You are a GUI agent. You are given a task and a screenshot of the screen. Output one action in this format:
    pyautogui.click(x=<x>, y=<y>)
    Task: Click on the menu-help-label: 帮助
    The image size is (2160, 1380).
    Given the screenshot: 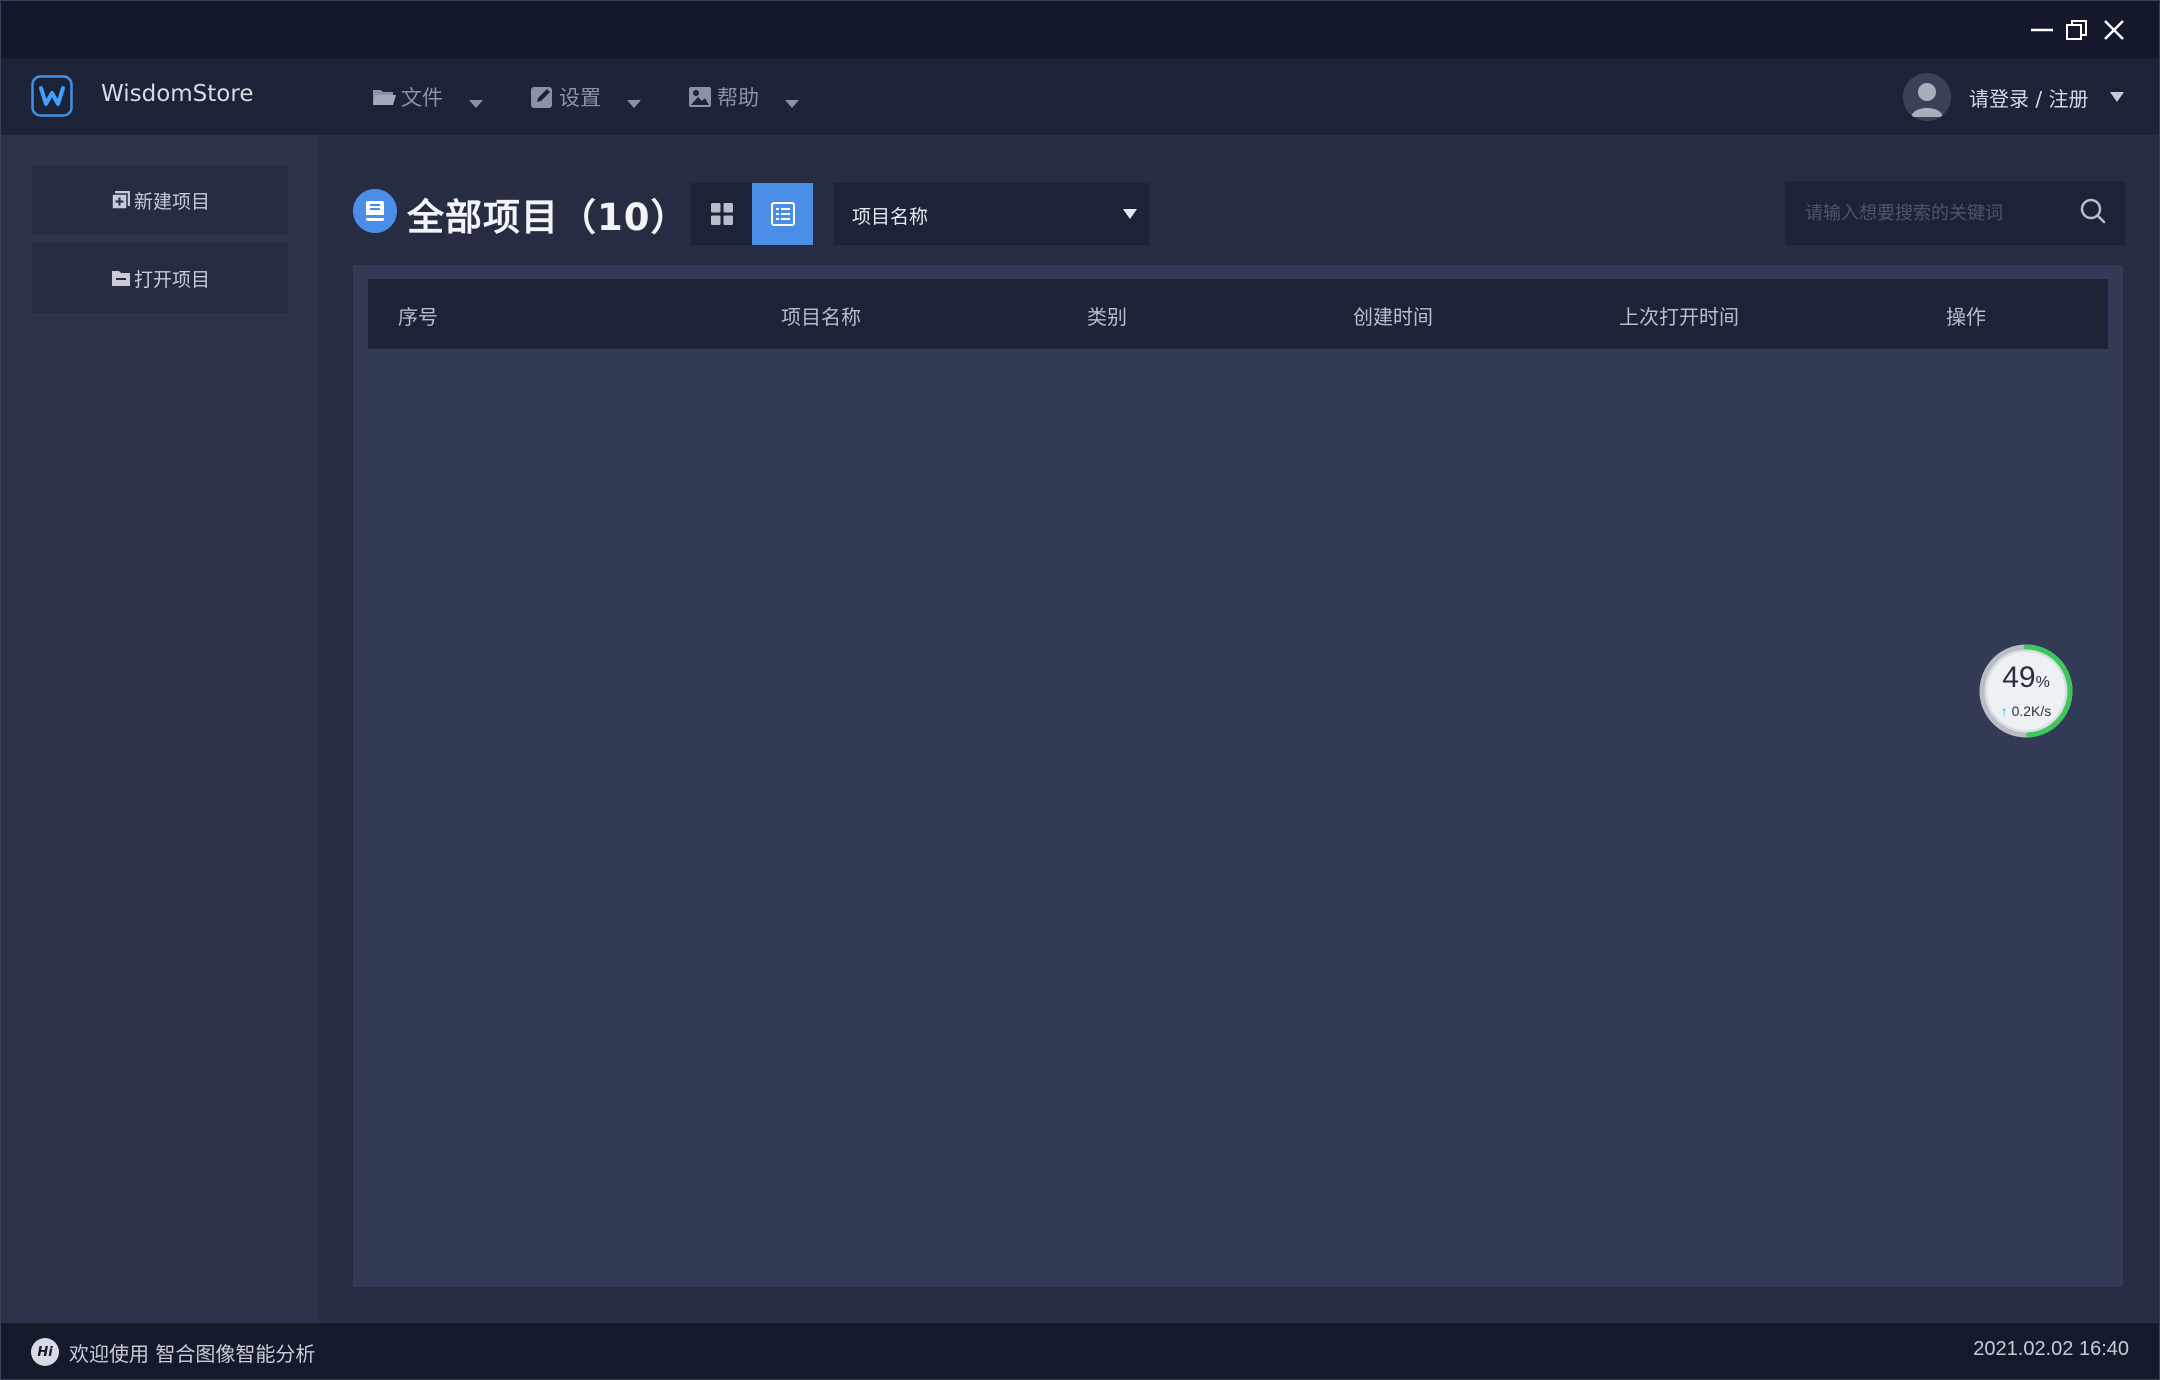 What is the action you would take?
    pyautogui.click(x=738, y=98)
    